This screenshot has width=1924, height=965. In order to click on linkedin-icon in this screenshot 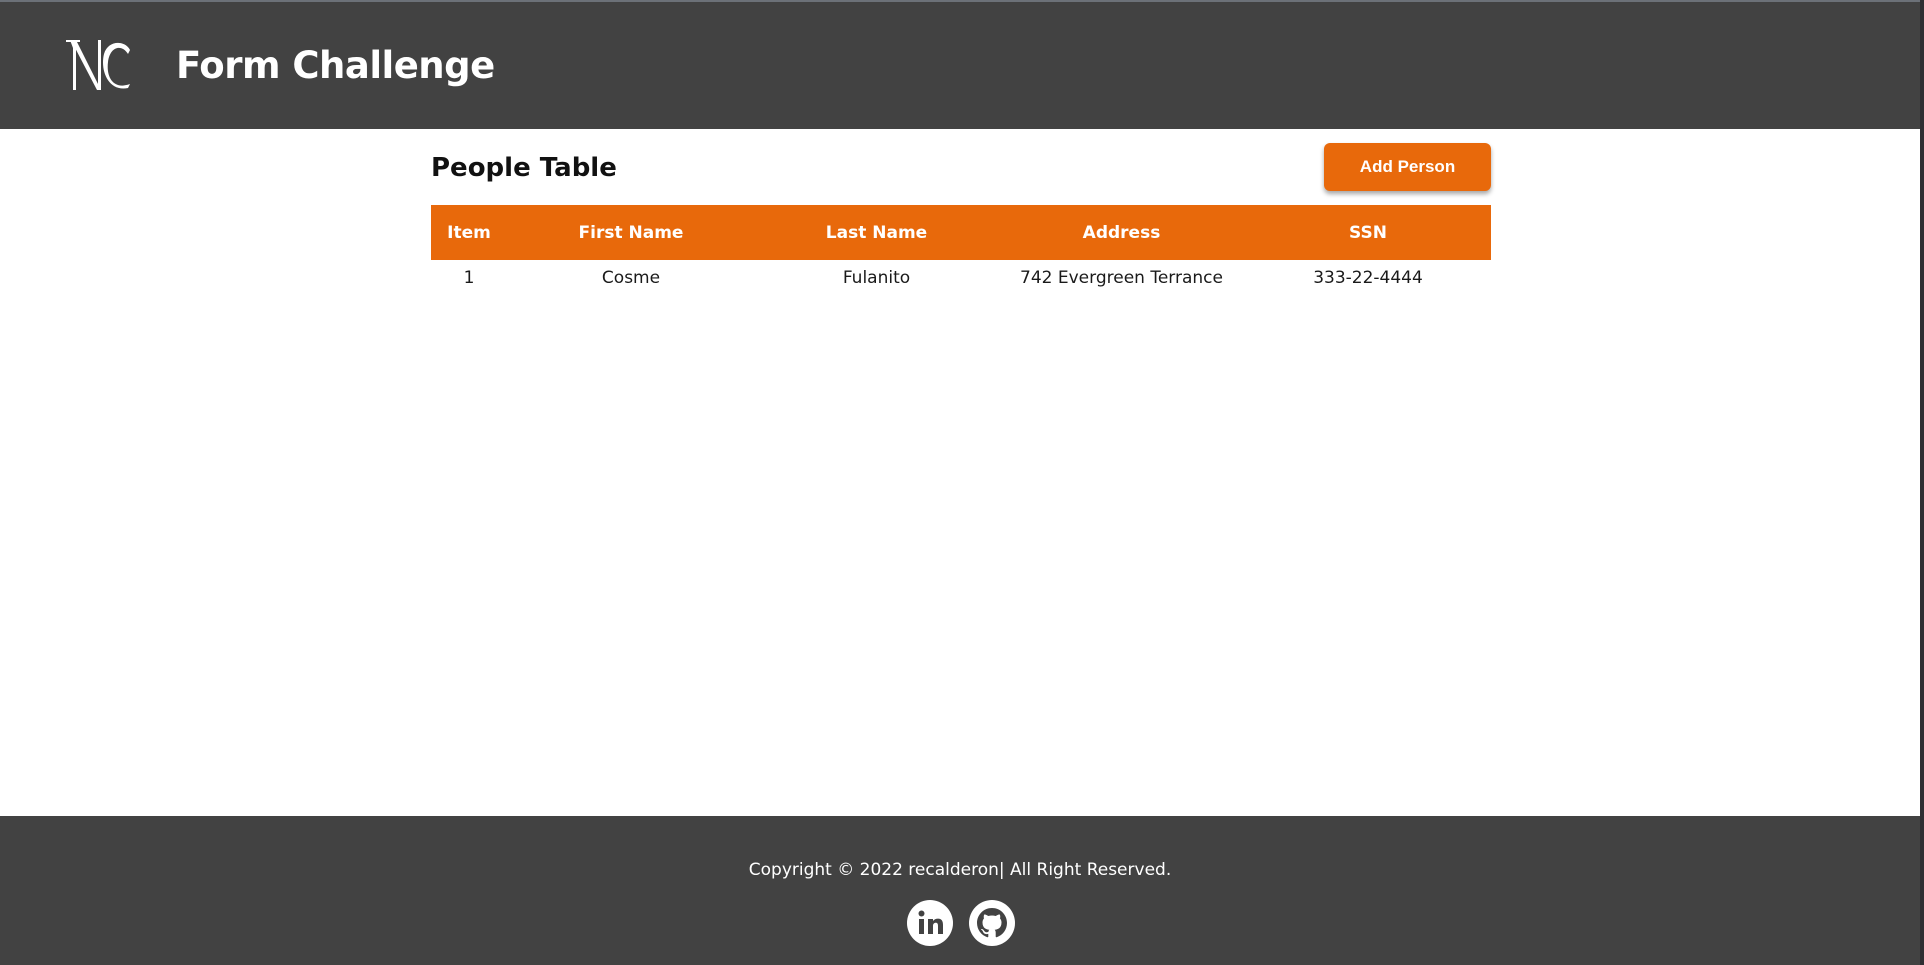, I will do `click(930, 923)`.